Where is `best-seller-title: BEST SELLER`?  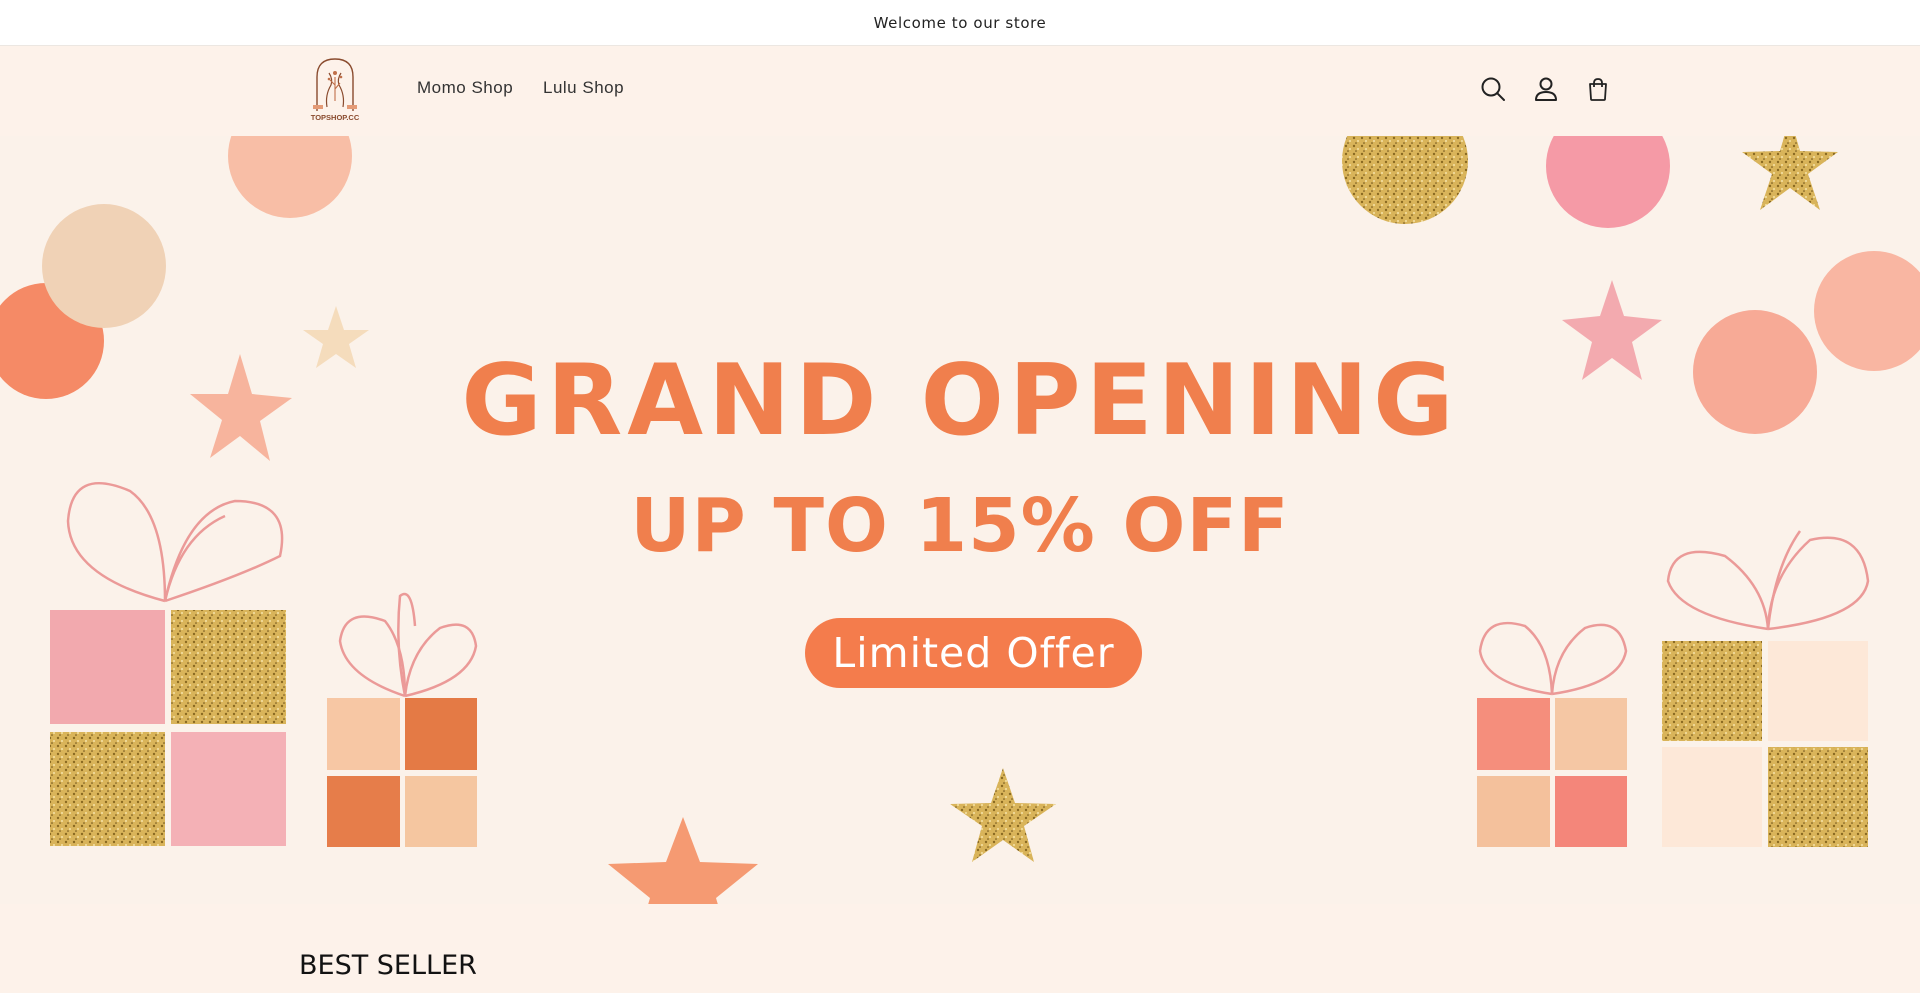
best-seller-title: BEST SELLER is located at coordinates (388, 965).